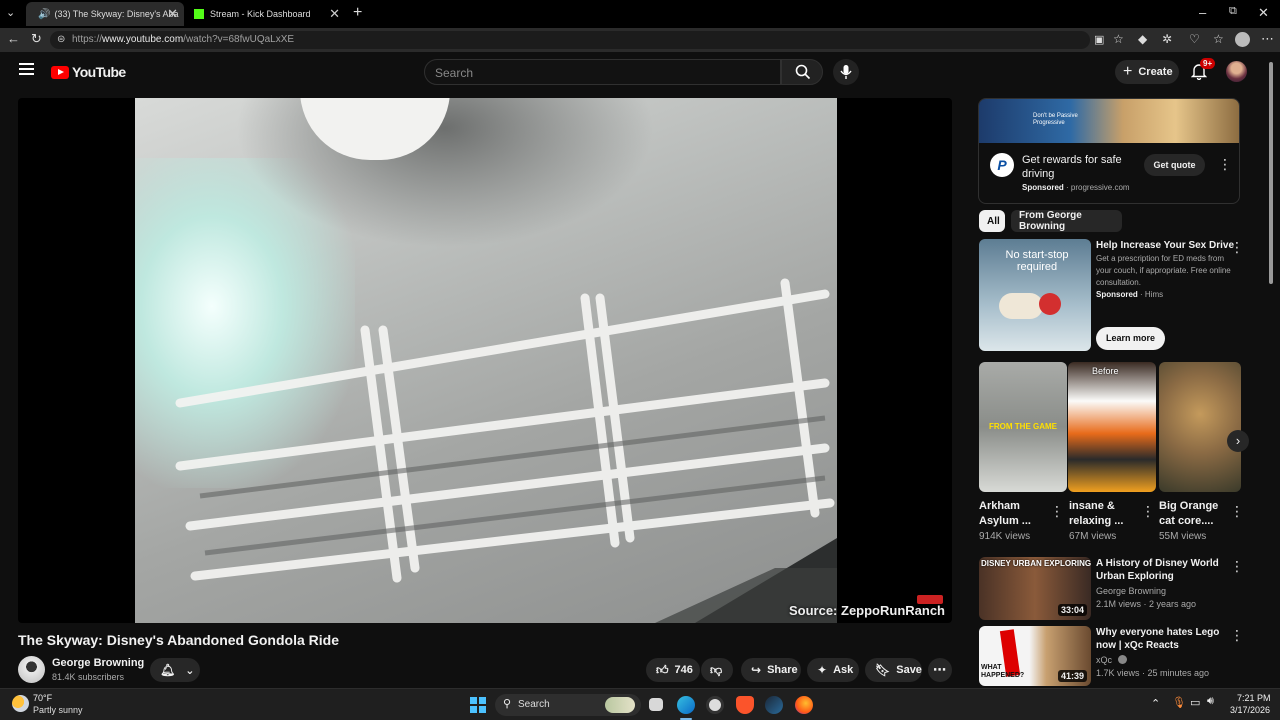  Describe the element at coordinates (686, 705) in the screenshot. I see `edge-browser-icon` at that location.